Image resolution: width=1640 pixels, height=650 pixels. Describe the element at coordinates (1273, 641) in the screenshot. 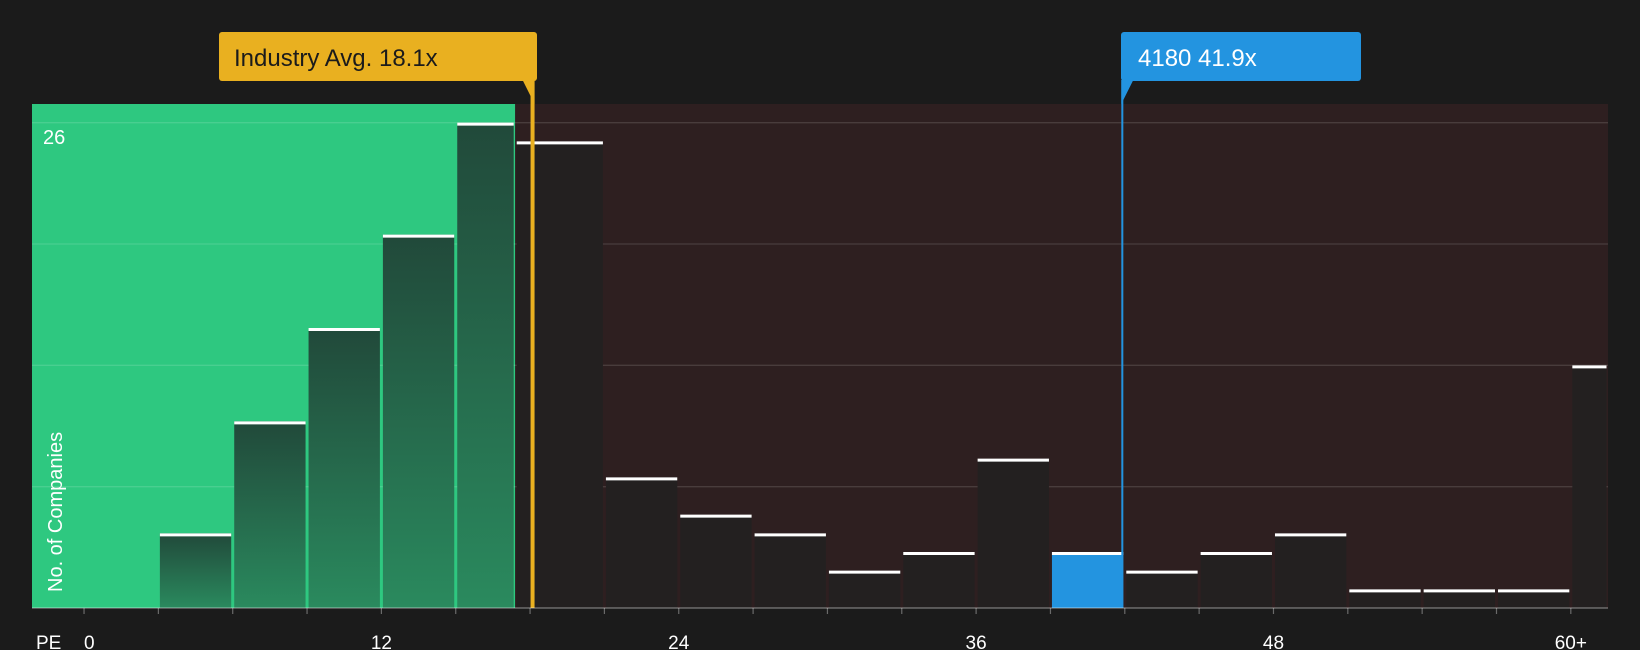

I see `x-tick-label-48: 48` at that location.